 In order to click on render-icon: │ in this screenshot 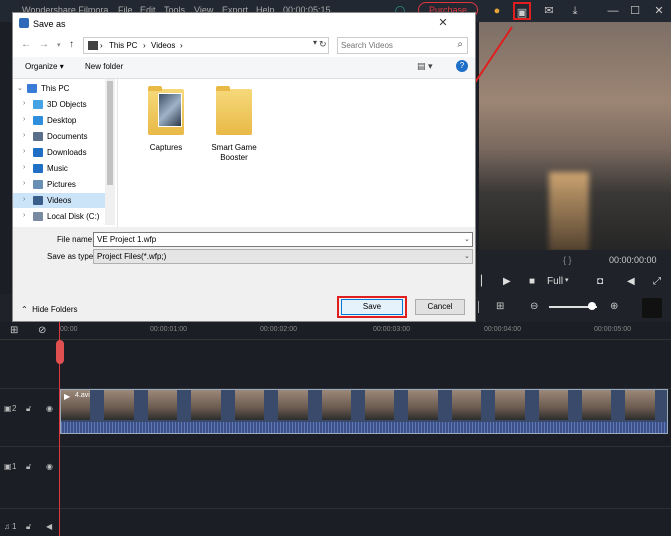, I will do `click(479, 307)`.